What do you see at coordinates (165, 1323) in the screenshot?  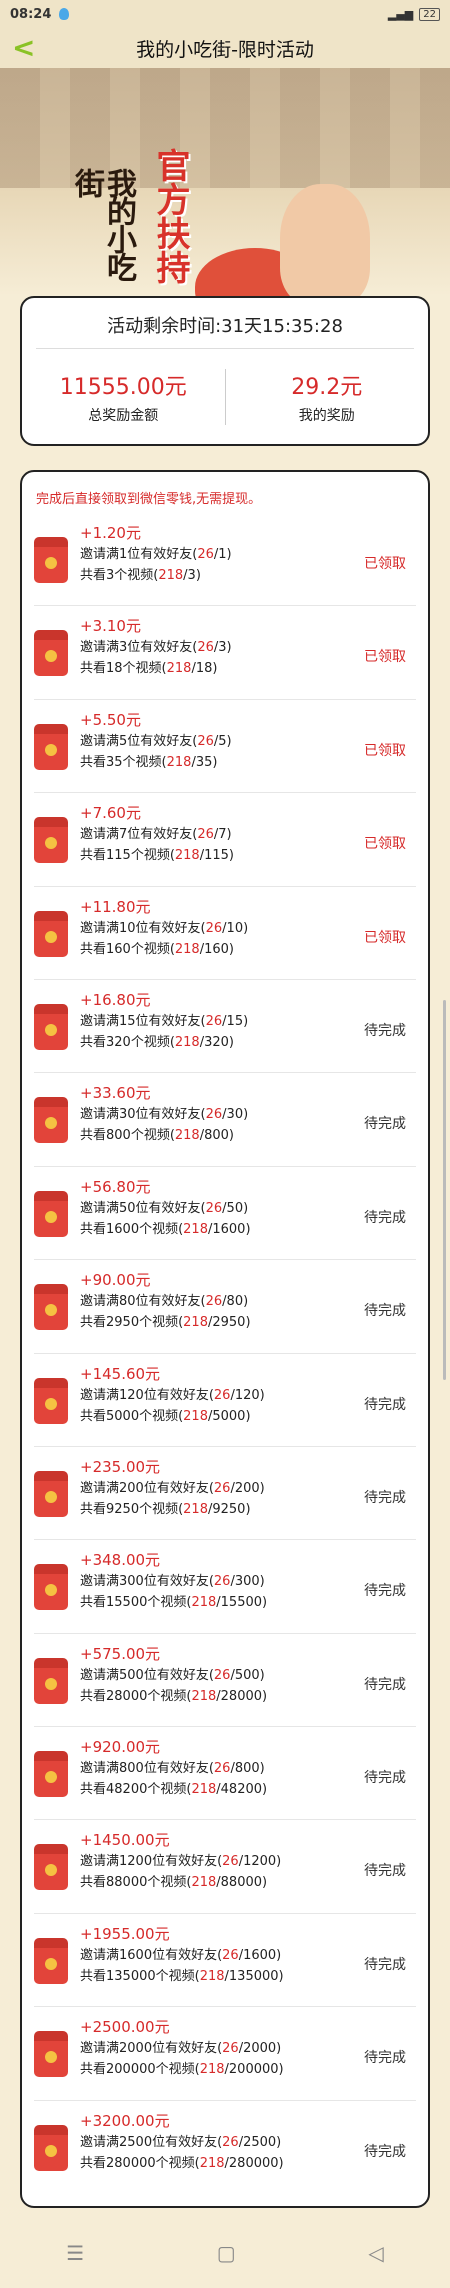 I see `task-video-goal: 共看2950个视频(218/2950)` at bounding box center [165, 1323].